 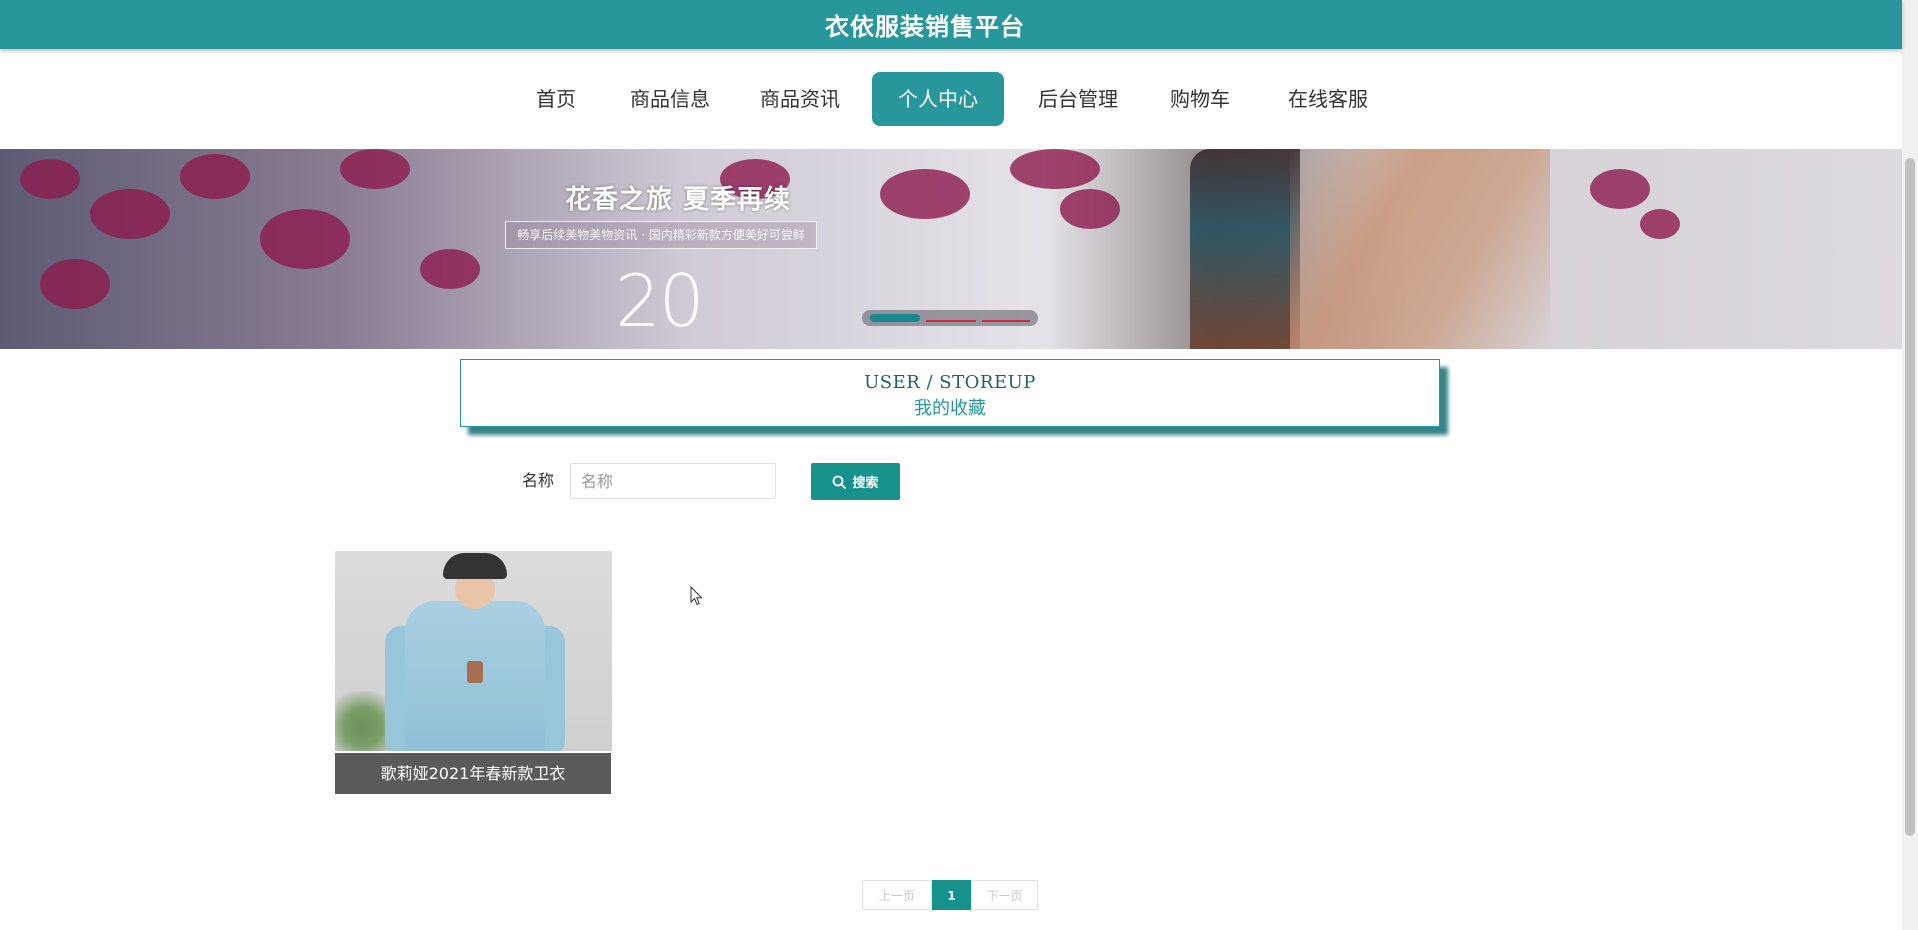 What do you see at coordinates (1078, 99) in the screenshot?
I see `nav-item-admin: 后台管理` at bounding box center [1078, 99].